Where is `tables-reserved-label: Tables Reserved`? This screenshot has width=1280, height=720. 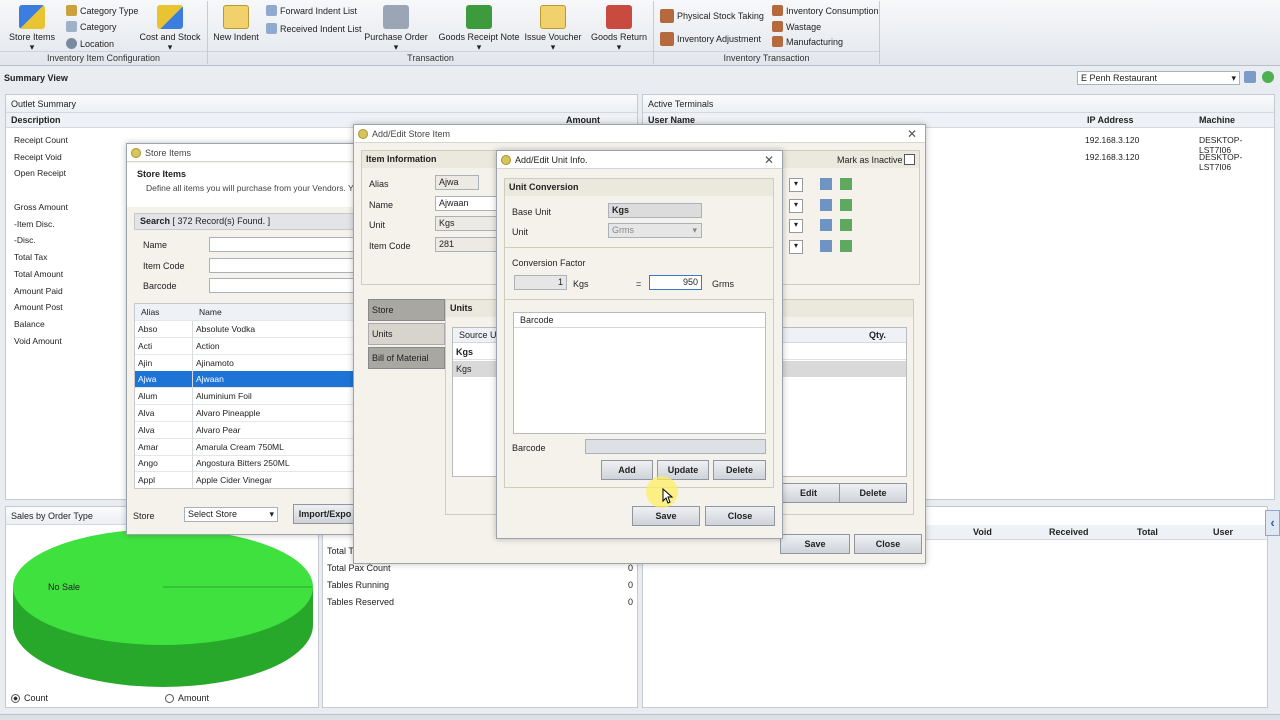
tables-reserved-label: Tables Reserved is located at coordinates (361, 602).